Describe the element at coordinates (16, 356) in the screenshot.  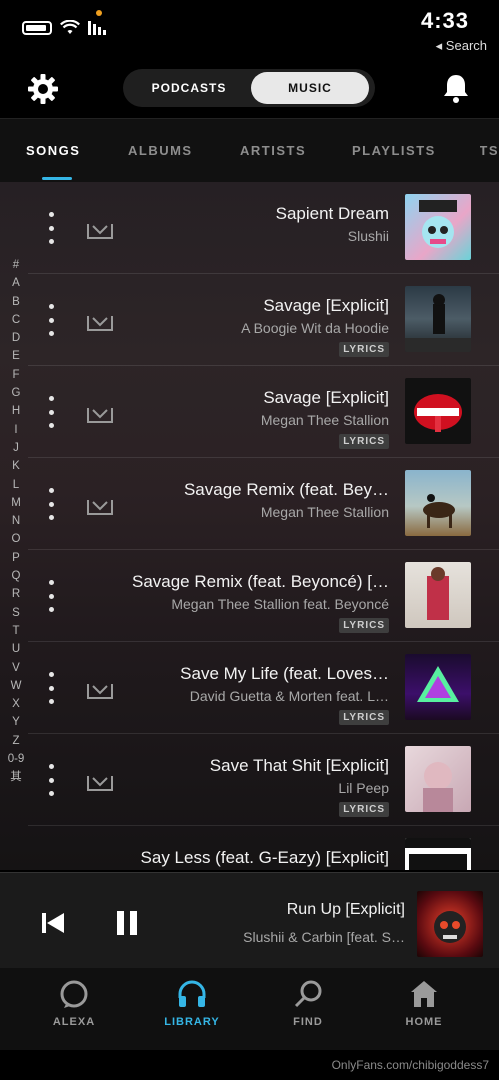
I see `alpha-index-letter: E` at that location.